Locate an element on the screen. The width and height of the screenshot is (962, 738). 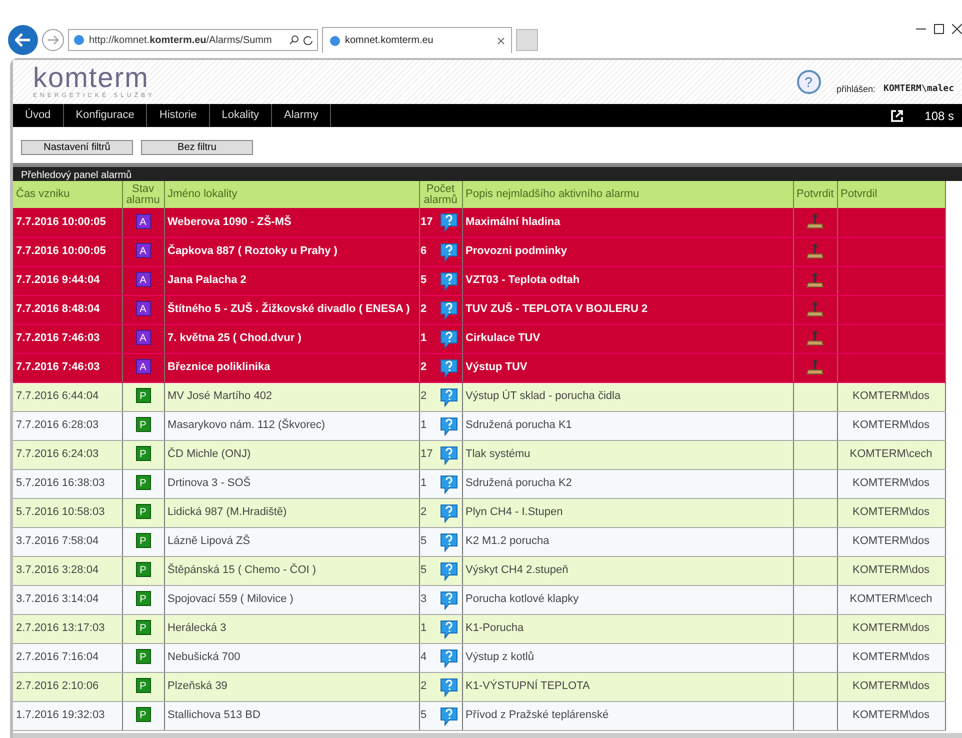
table-cell: Výstup z kotlů is located at coordinates (627, 657).